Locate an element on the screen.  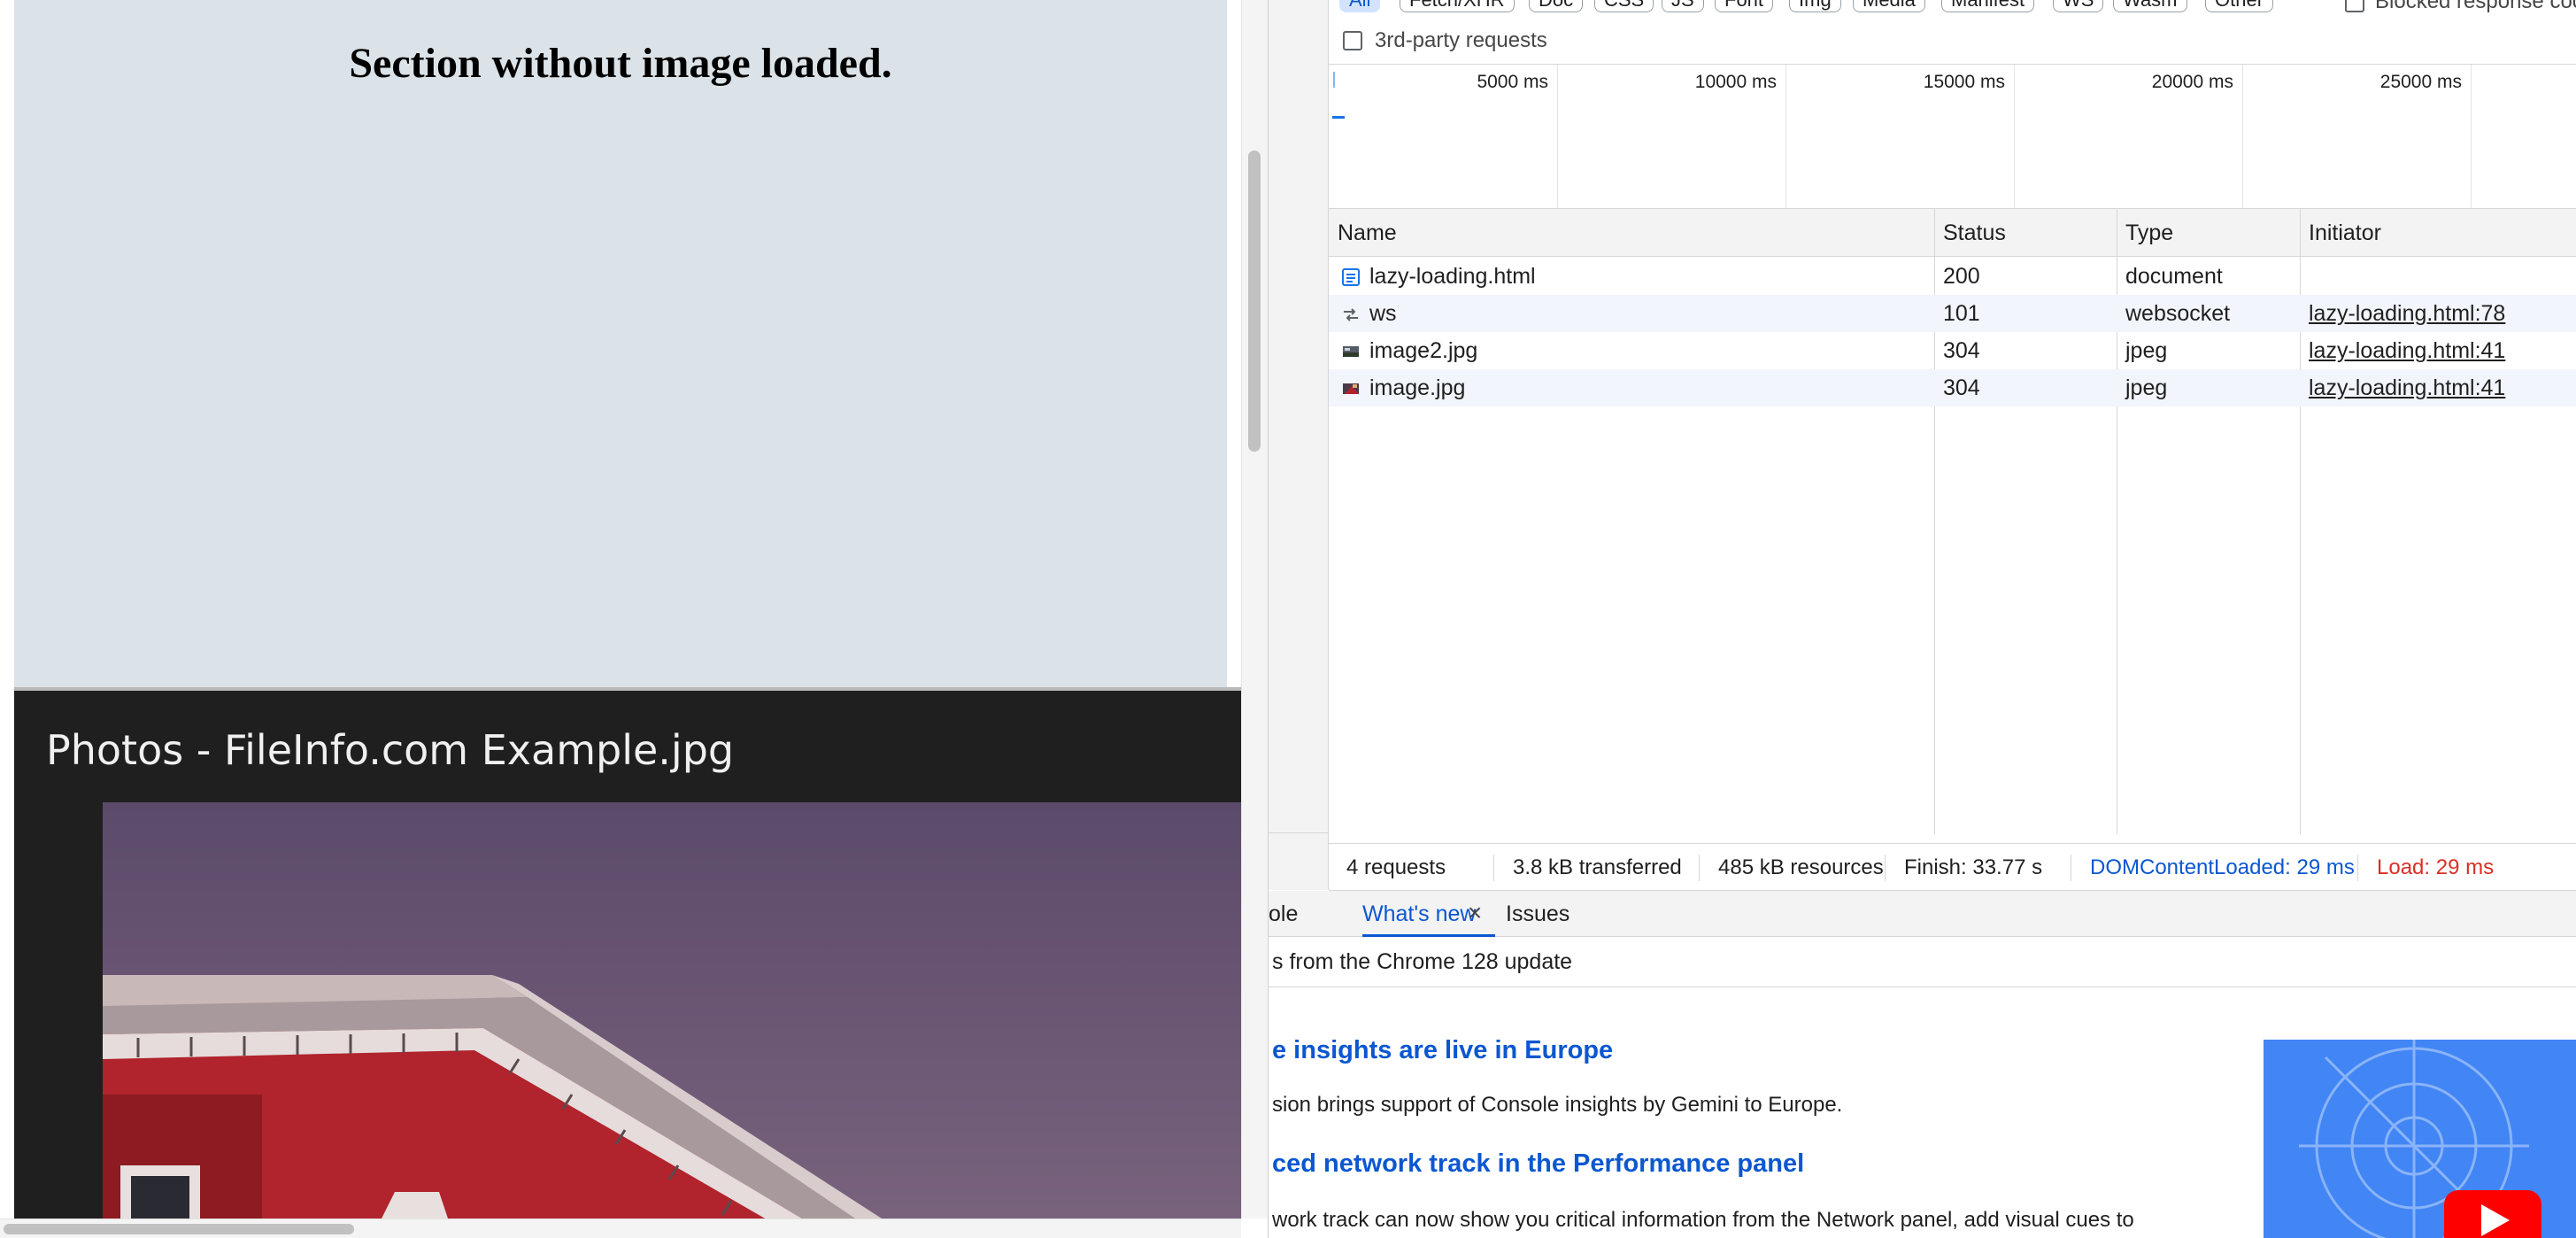
table-header: Name Status Type Initiator is located at coordinates (1952, 233).